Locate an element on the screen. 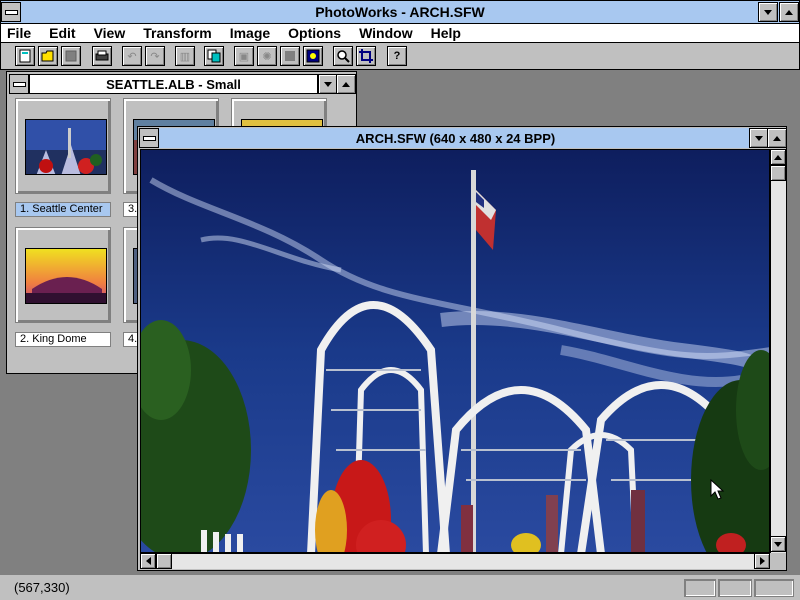  scroll-up-button is located at coordinates (778, 157).